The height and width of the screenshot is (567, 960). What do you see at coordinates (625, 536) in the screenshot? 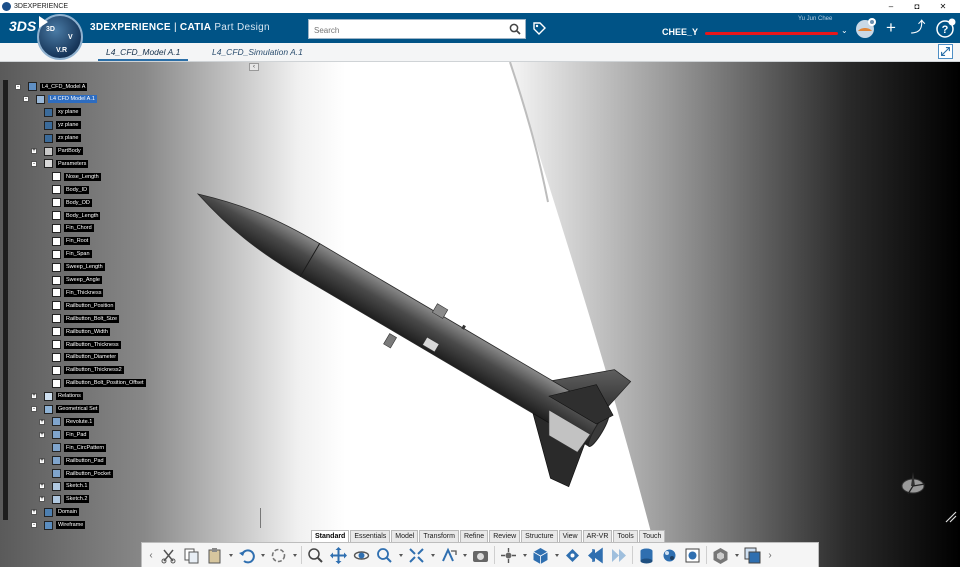
I see `tab-tools: Tools` at bounding box center [625, 536].